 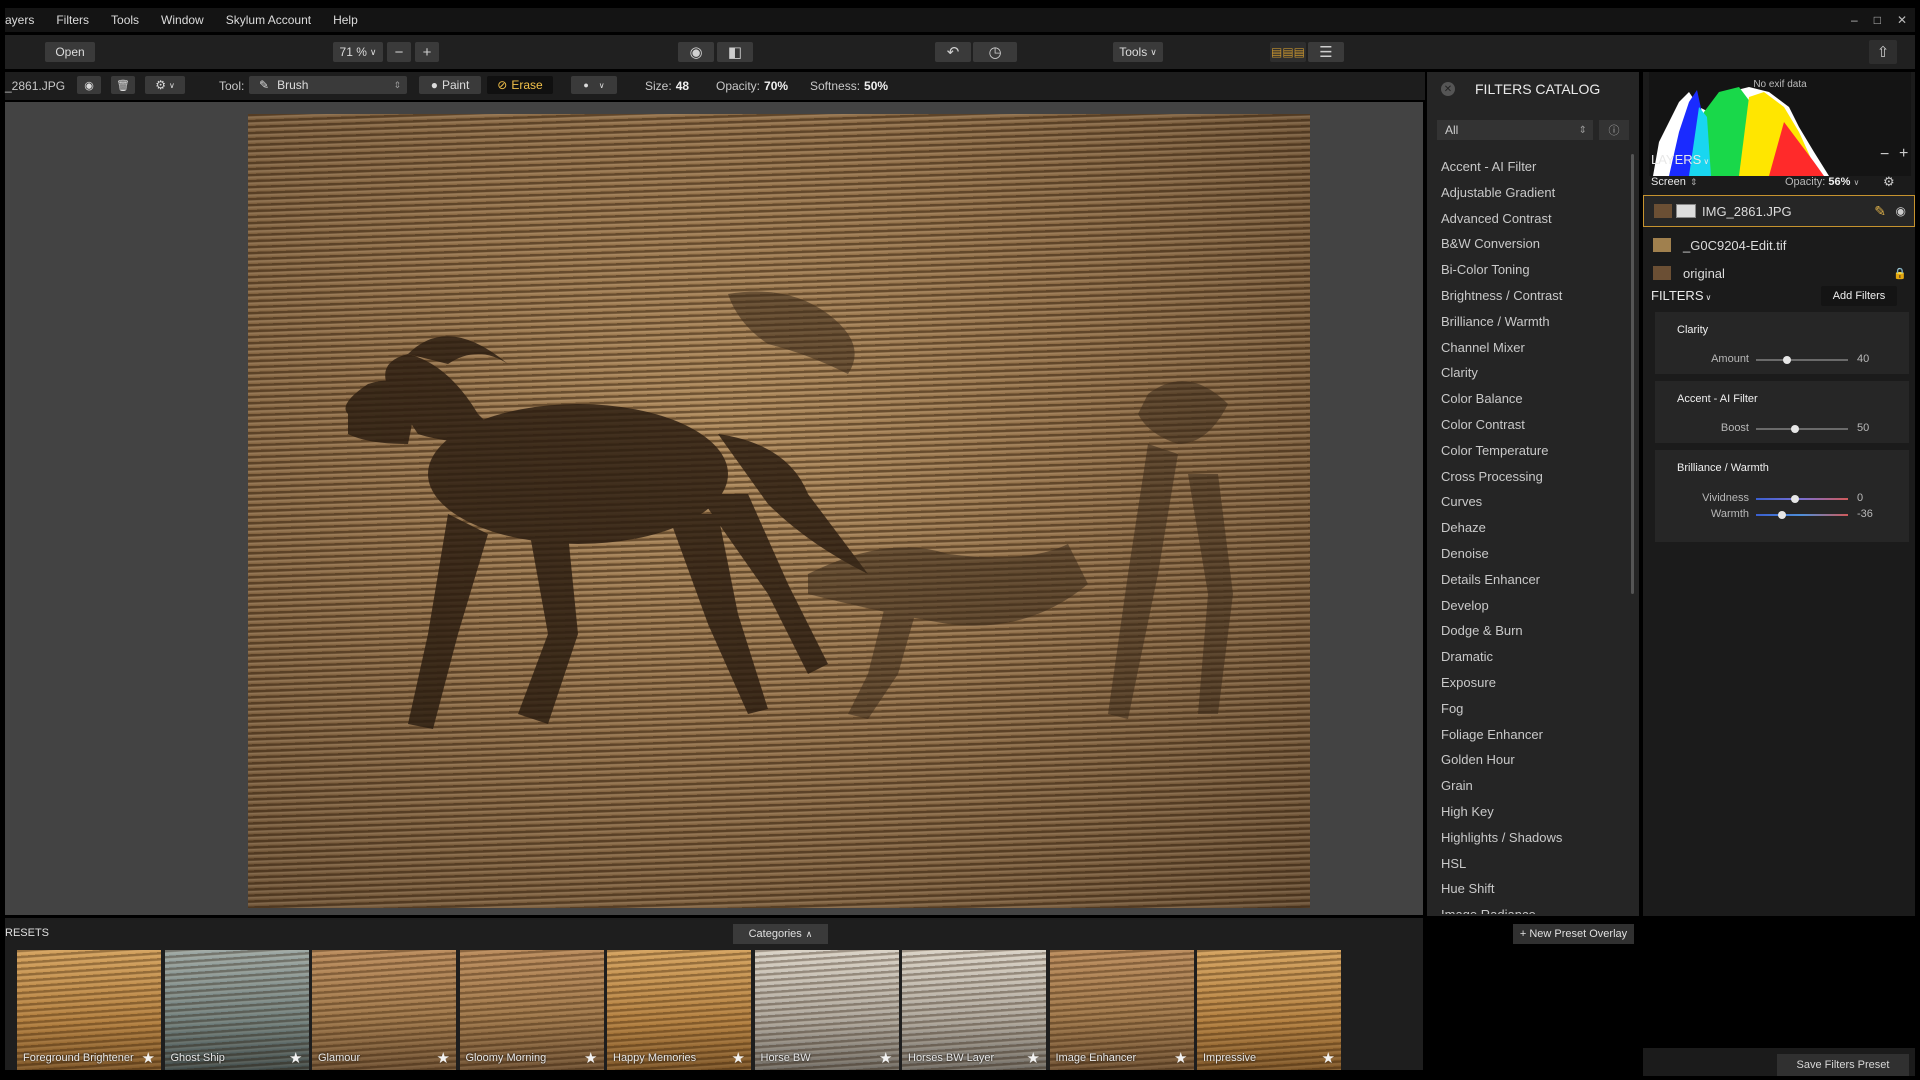 I want to click on maximize-icon: □, so click(x=1877, y=20).